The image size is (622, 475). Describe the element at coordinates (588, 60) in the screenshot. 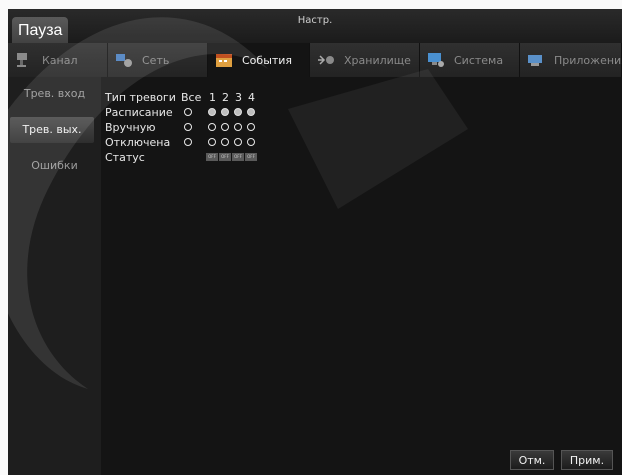

I see `tab-label: Приложения` at that location.